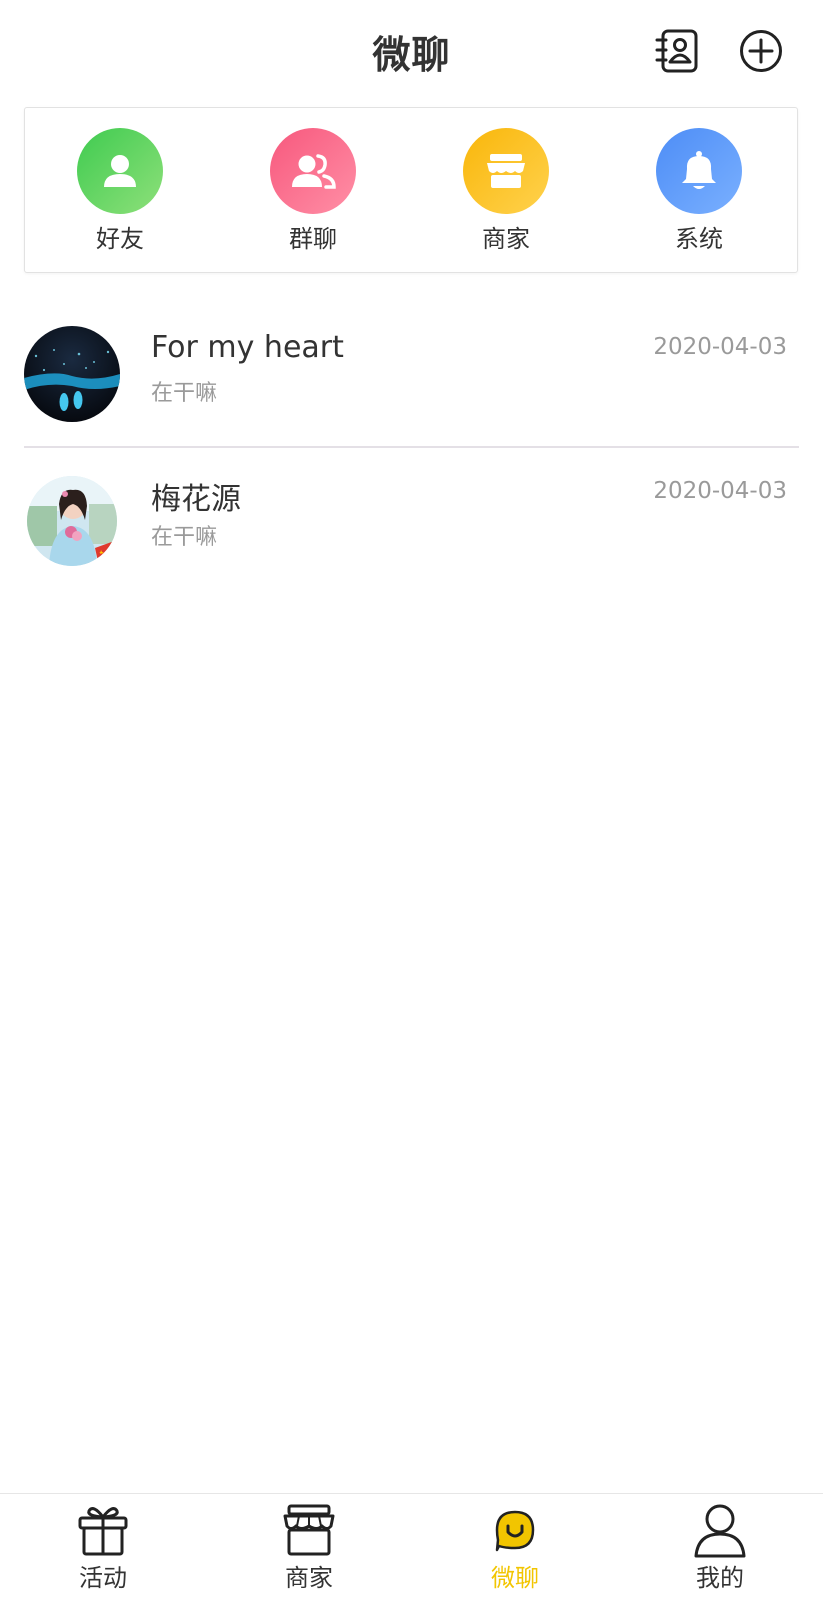 The image size is (823, 1601). Describe the element at coordinates (103, 1531) in the screenshot. I see `gift-icon` at that location.